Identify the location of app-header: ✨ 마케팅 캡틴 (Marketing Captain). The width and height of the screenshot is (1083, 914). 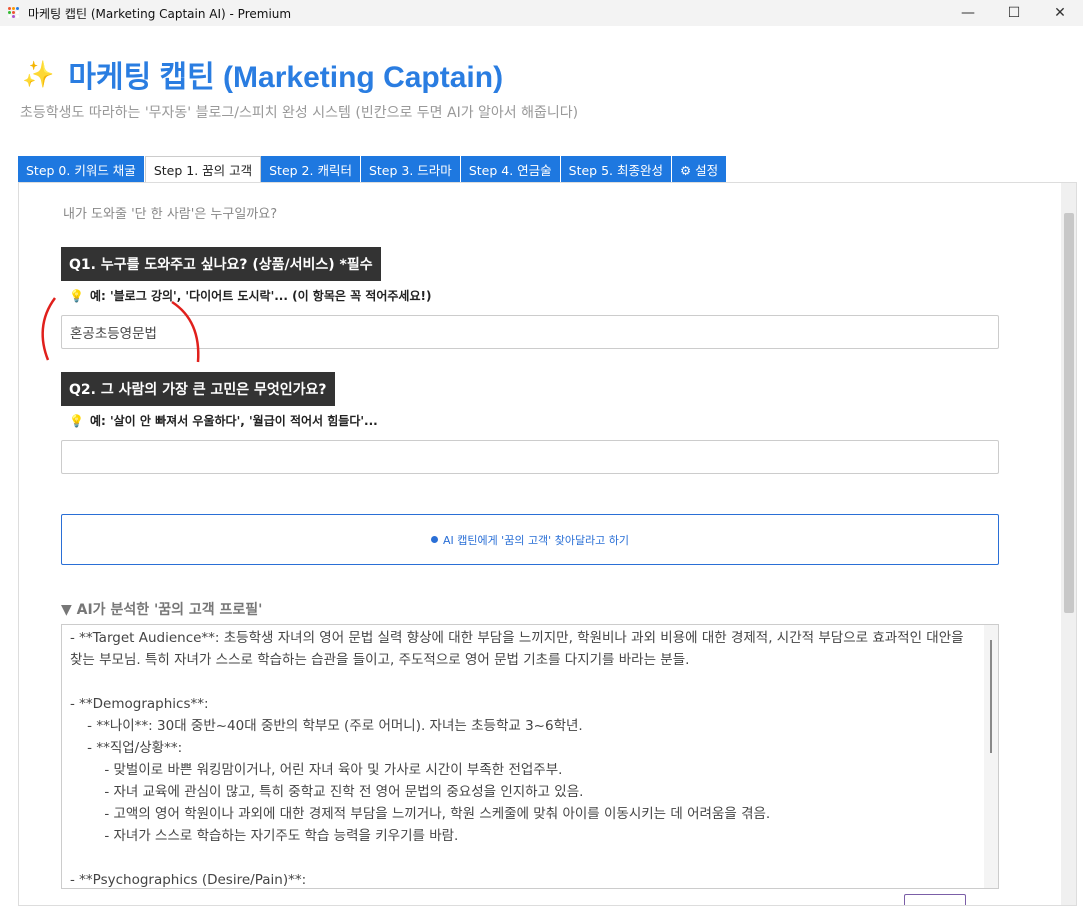
(262, 74).